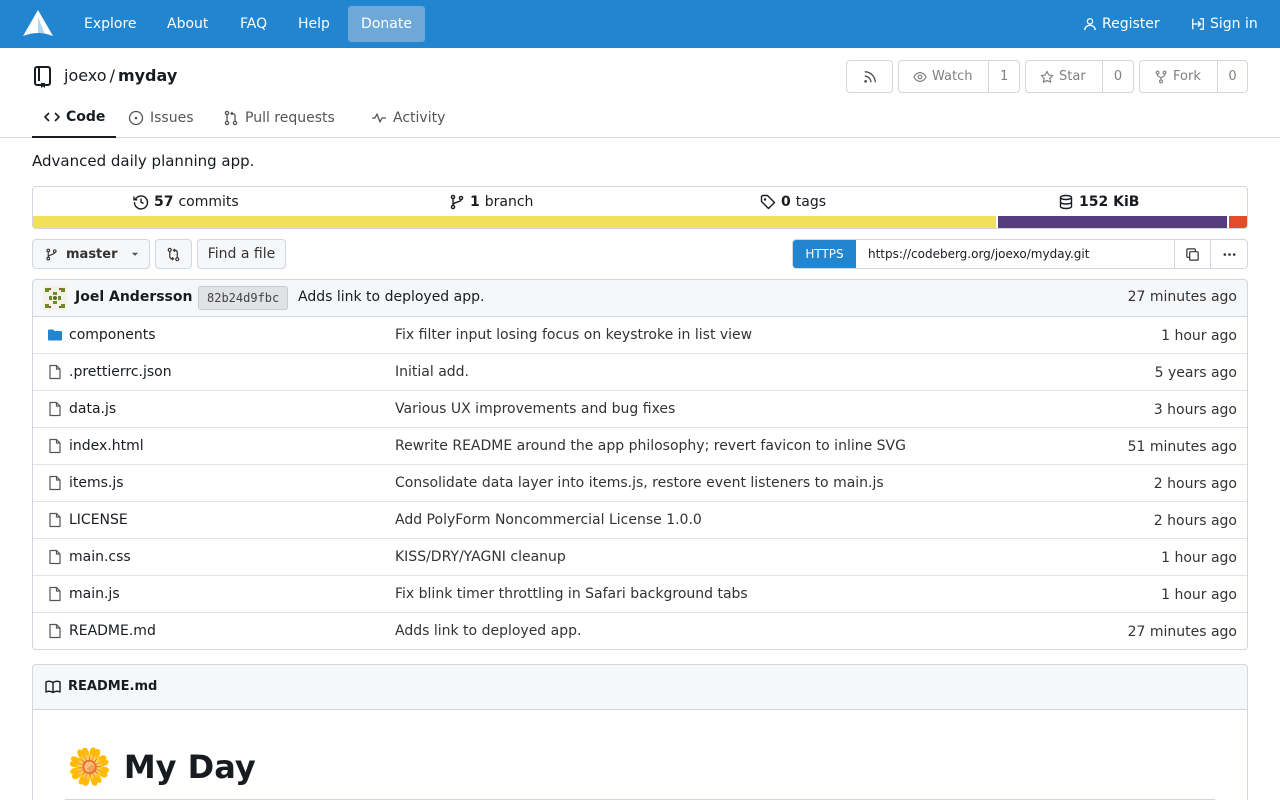  Describe the element at coordinates (793, 202) in the screenshot. I see `tags-stat: 0 tags` at that location.